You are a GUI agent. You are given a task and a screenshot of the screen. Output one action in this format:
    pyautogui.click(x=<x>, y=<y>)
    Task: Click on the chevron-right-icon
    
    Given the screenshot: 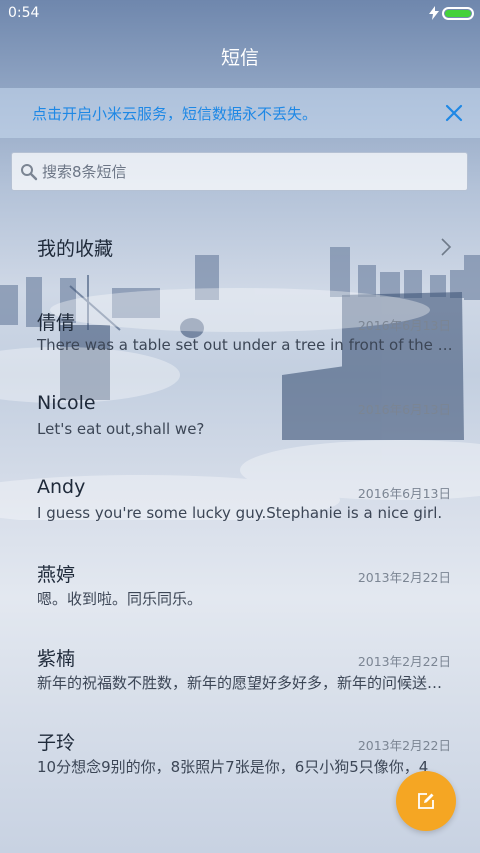 What is the action you would take?
    pyautogui.click(x=446, y=247)
    